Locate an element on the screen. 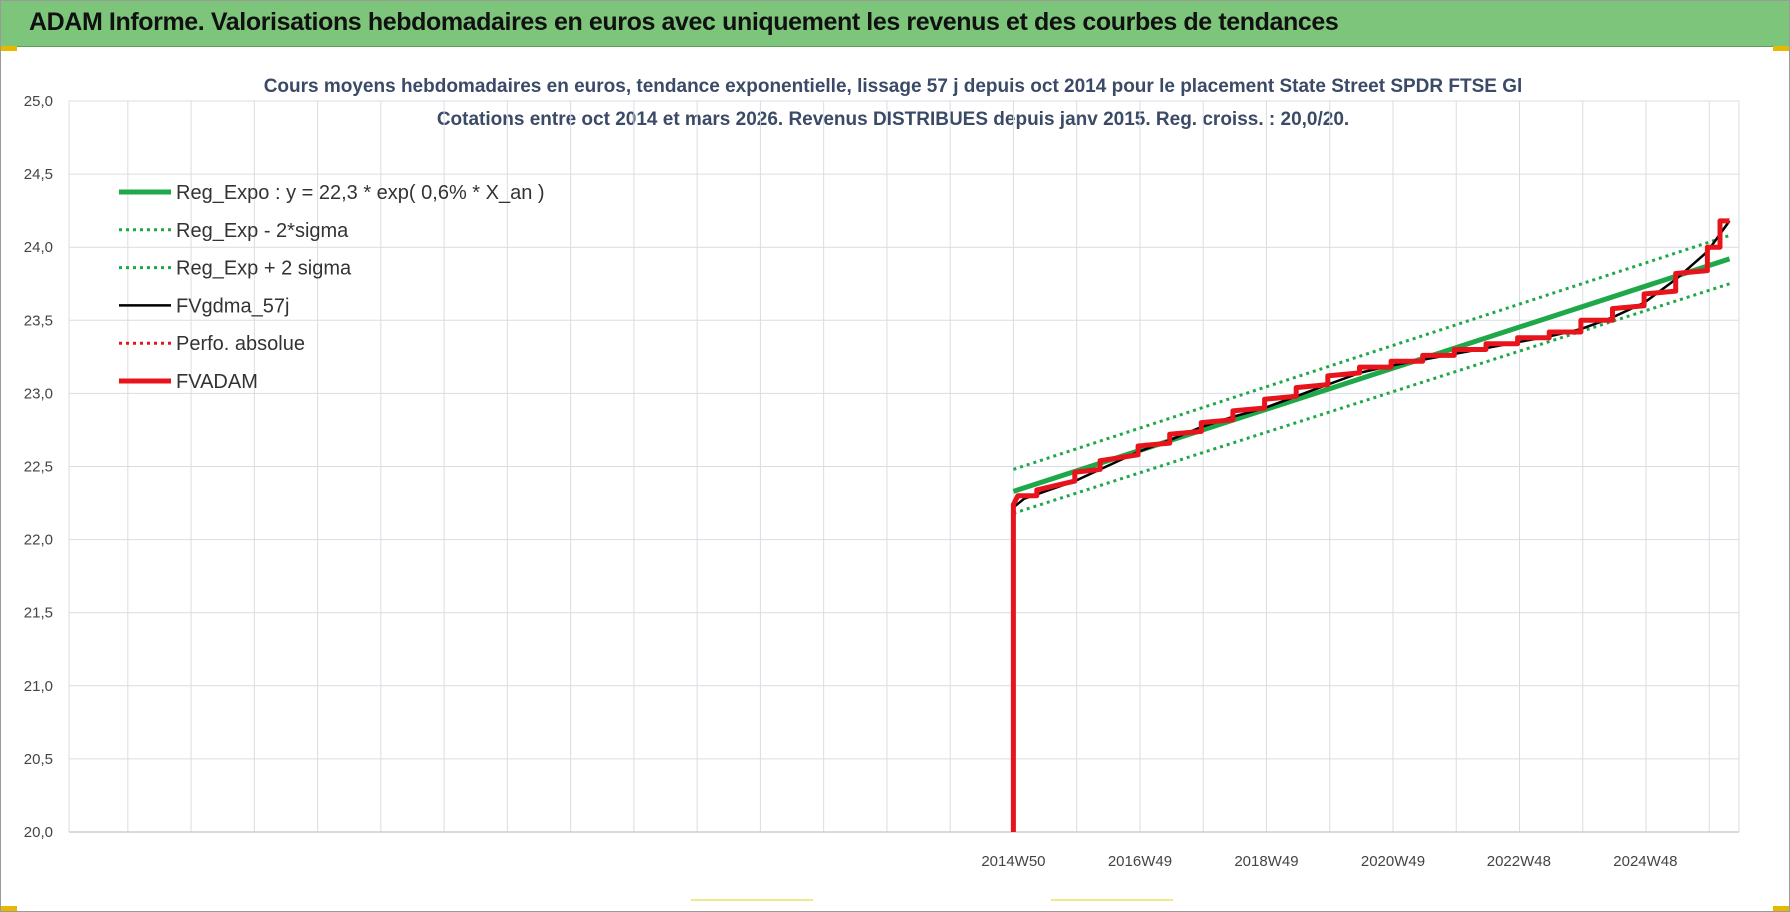  y-tick-label: 20,0 is located at coordinates (38, 832).